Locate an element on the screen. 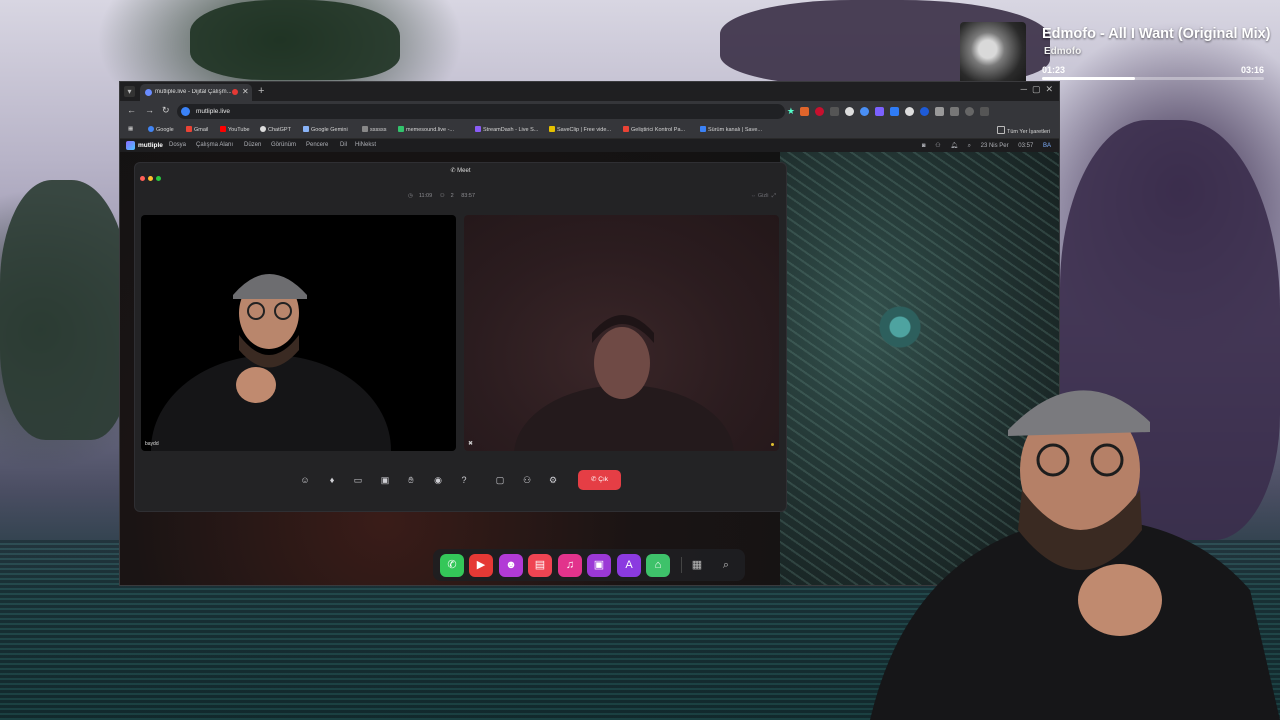 The height and width of the screenshot is (720, 1280). bookmark-item: YouTube is located at coordinates (235, 129).